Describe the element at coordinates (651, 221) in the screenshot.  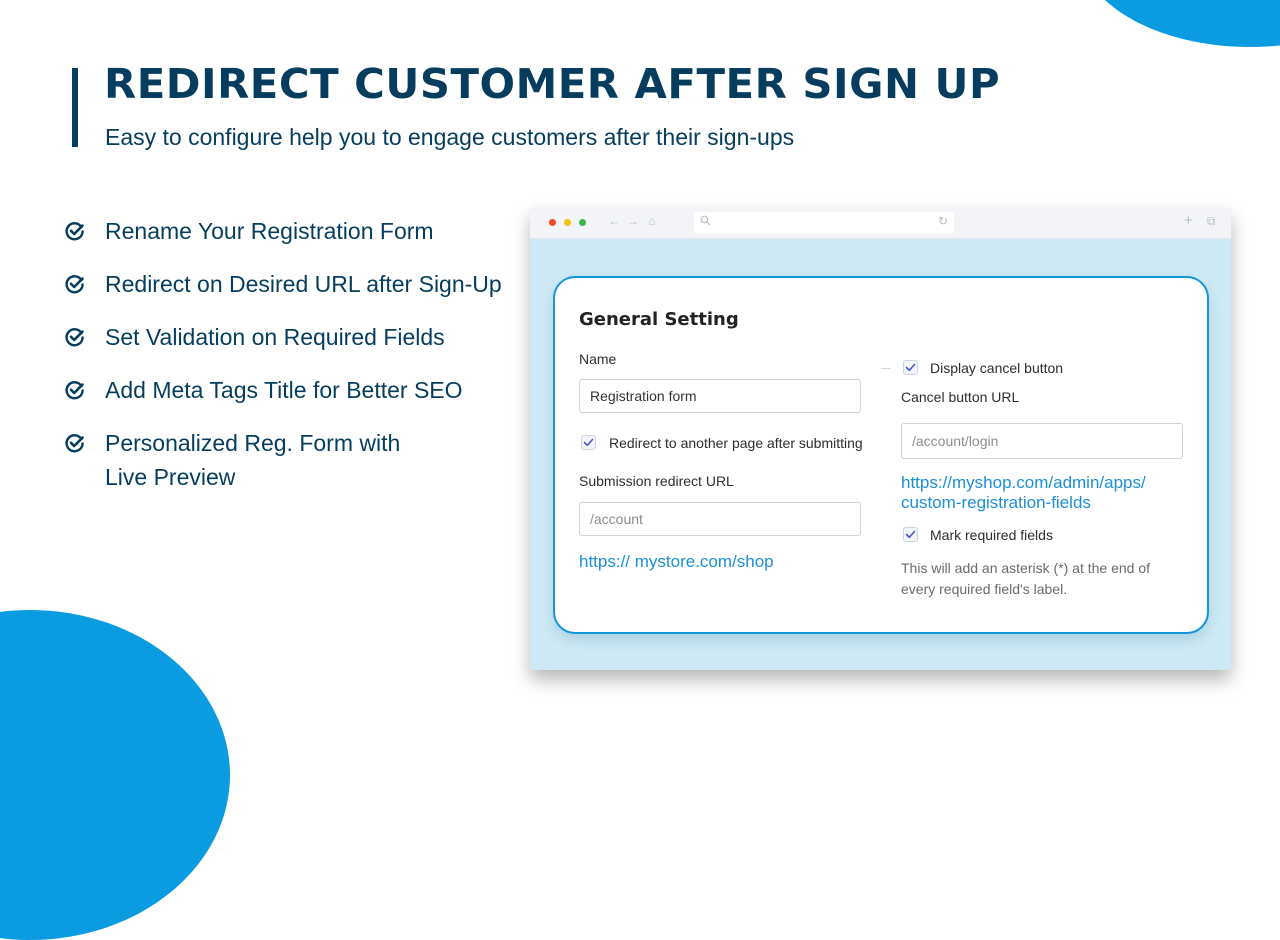
I see `home-icon: ⌂` at that location.